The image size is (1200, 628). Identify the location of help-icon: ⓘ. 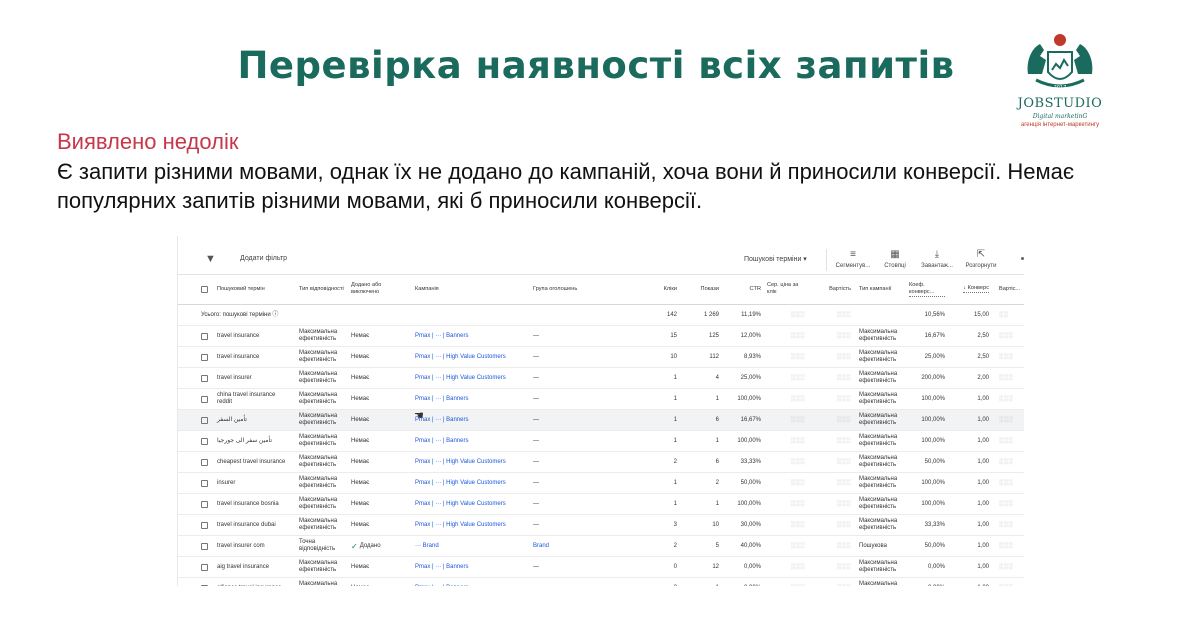
(275, 315).